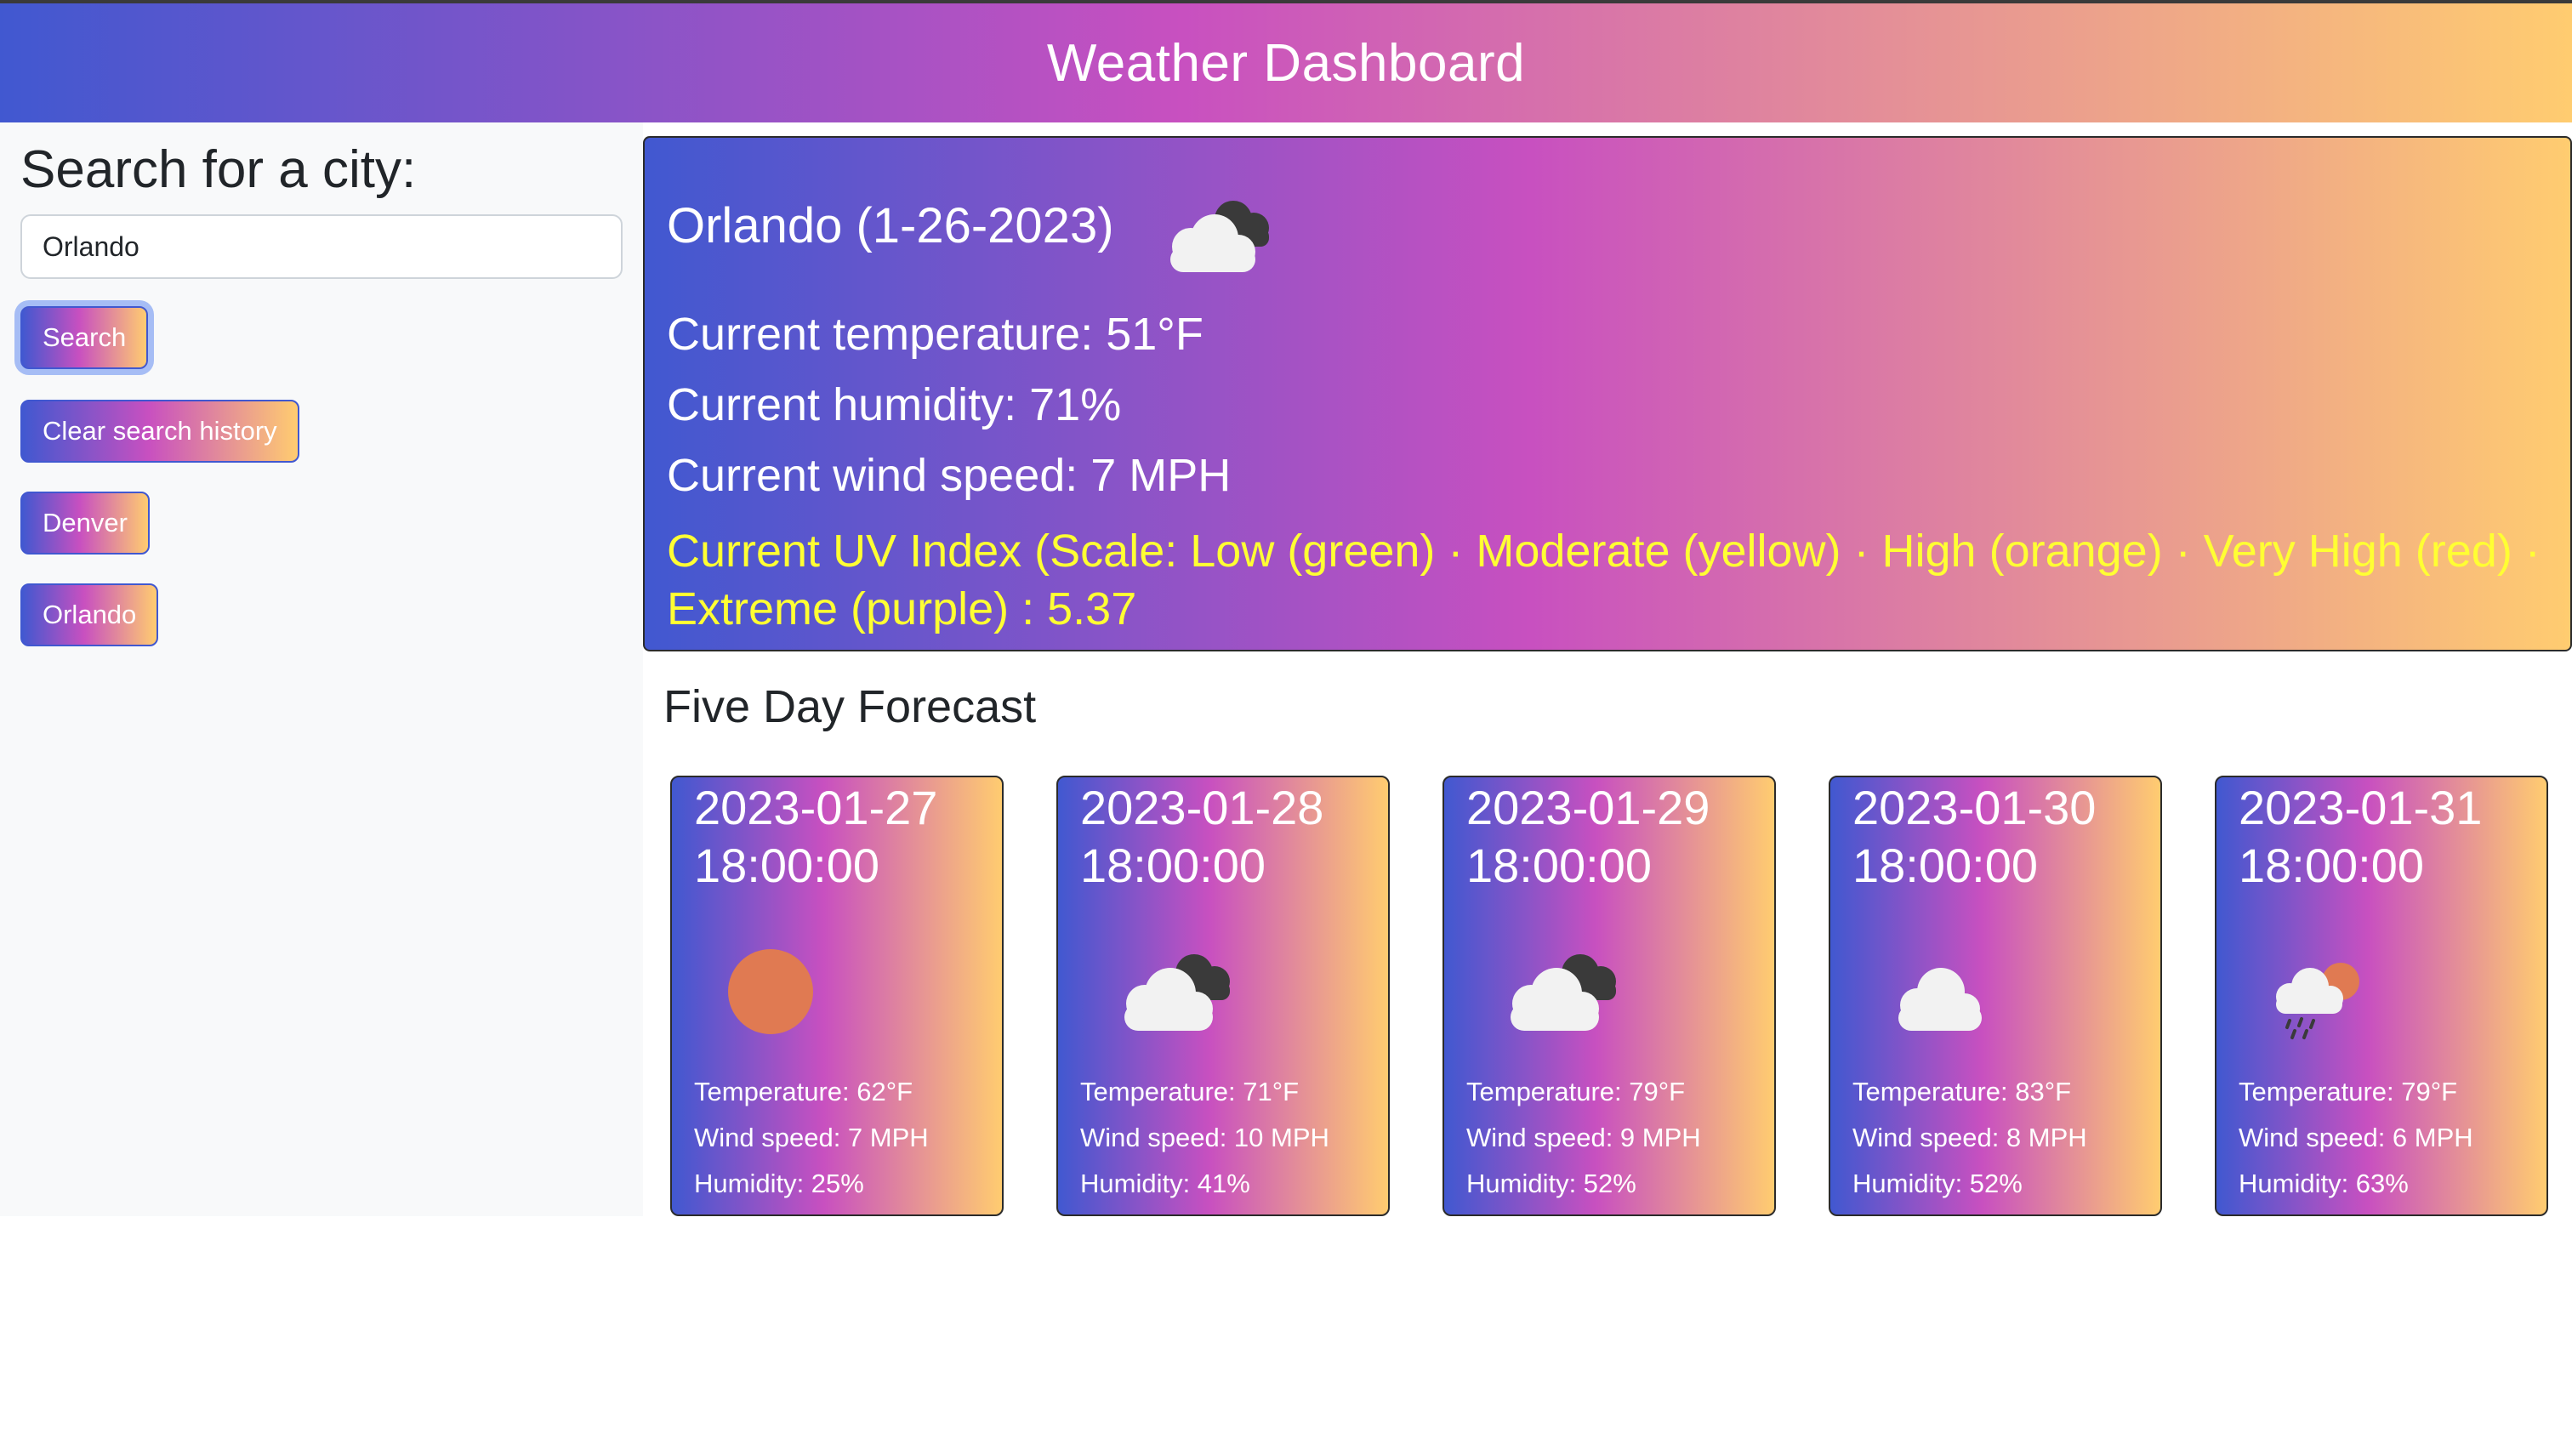 This screenshot has width=2572, height=1456. What do you see at coordinates (1584, 1137) in the screenshot?
I see `forecast-wind-speed: Wind speed: 9 MPH` at bounding box center [1584, 1137].